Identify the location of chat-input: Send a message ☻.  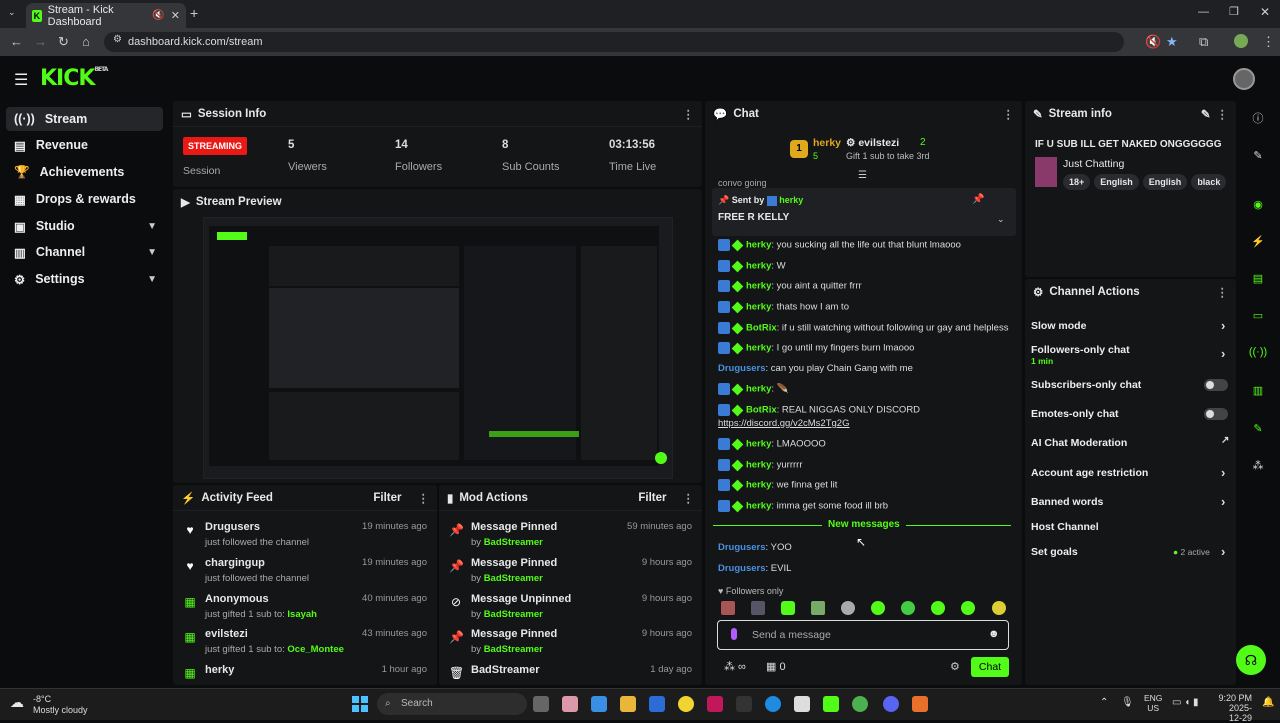
(863, 635).